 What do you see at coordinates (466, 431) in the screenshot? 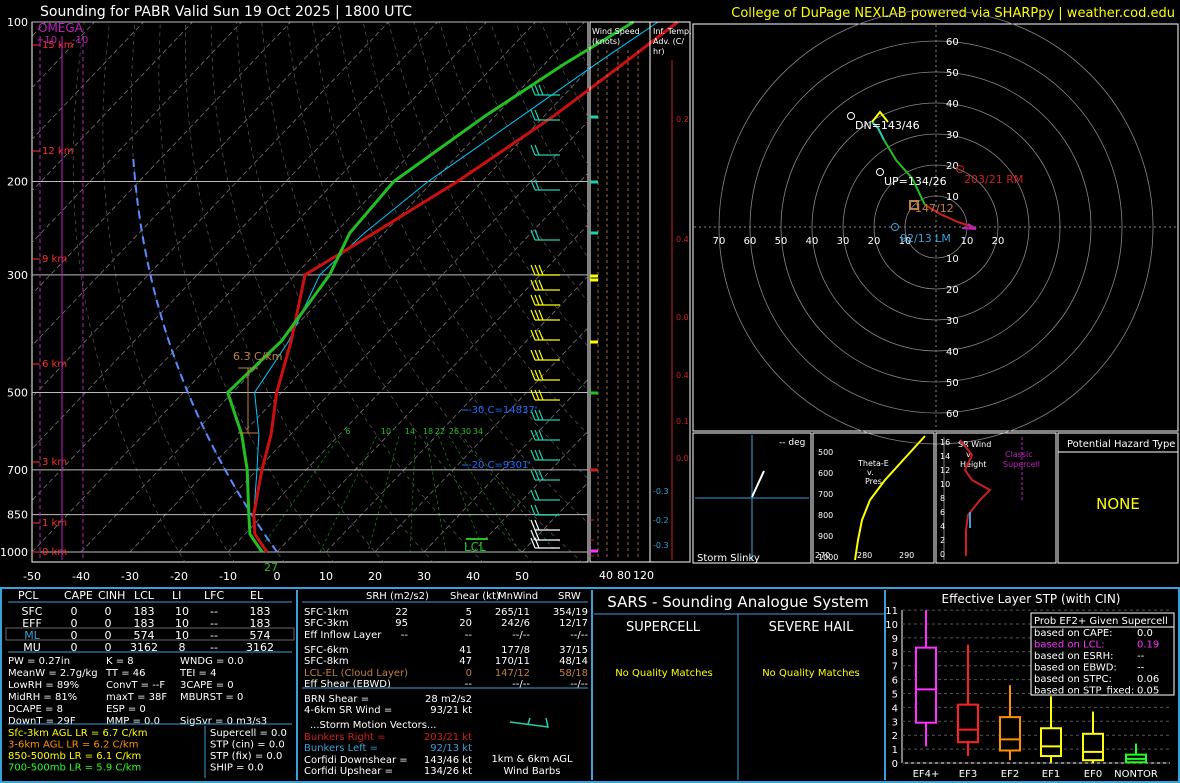
I see `mixing-ratio-label: 30` at bounding box center [466, 431].